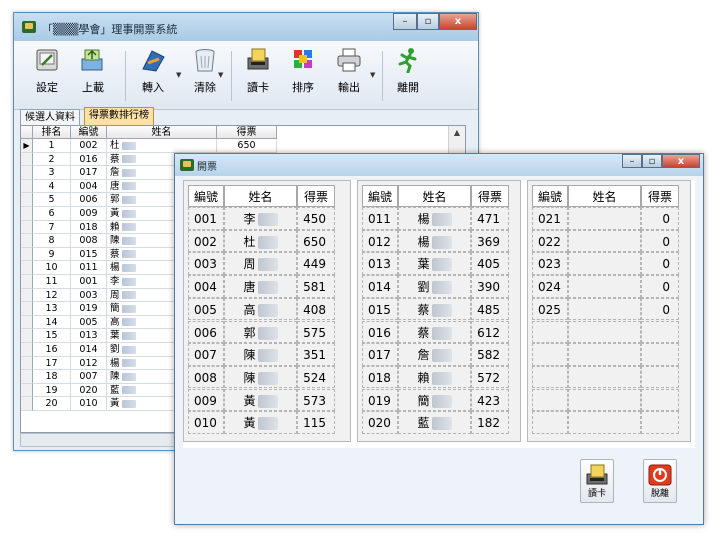  Describe the element at coordinates (50, 117) in the screenshot. I see `tab-candidate-data: 候選人資料` at that location.